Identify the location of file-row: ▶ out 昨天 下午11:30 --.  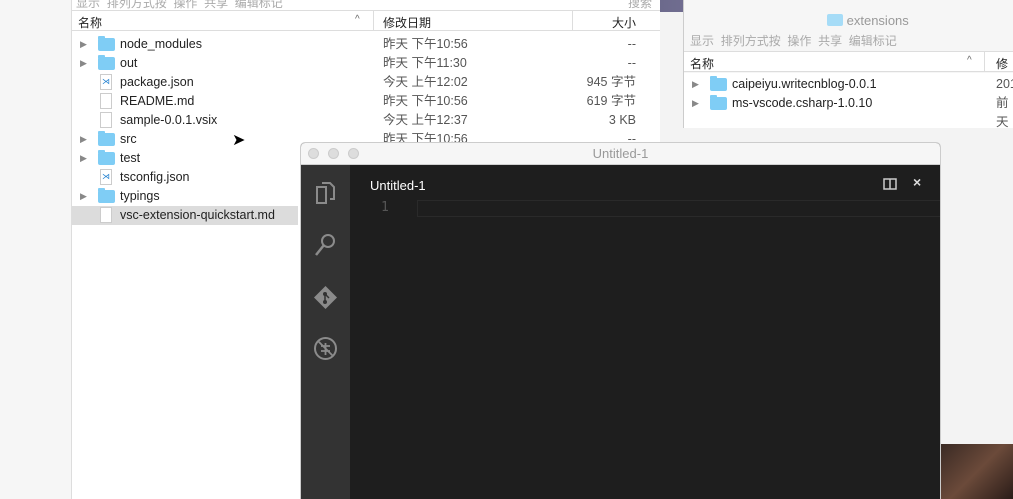
(366, 63).